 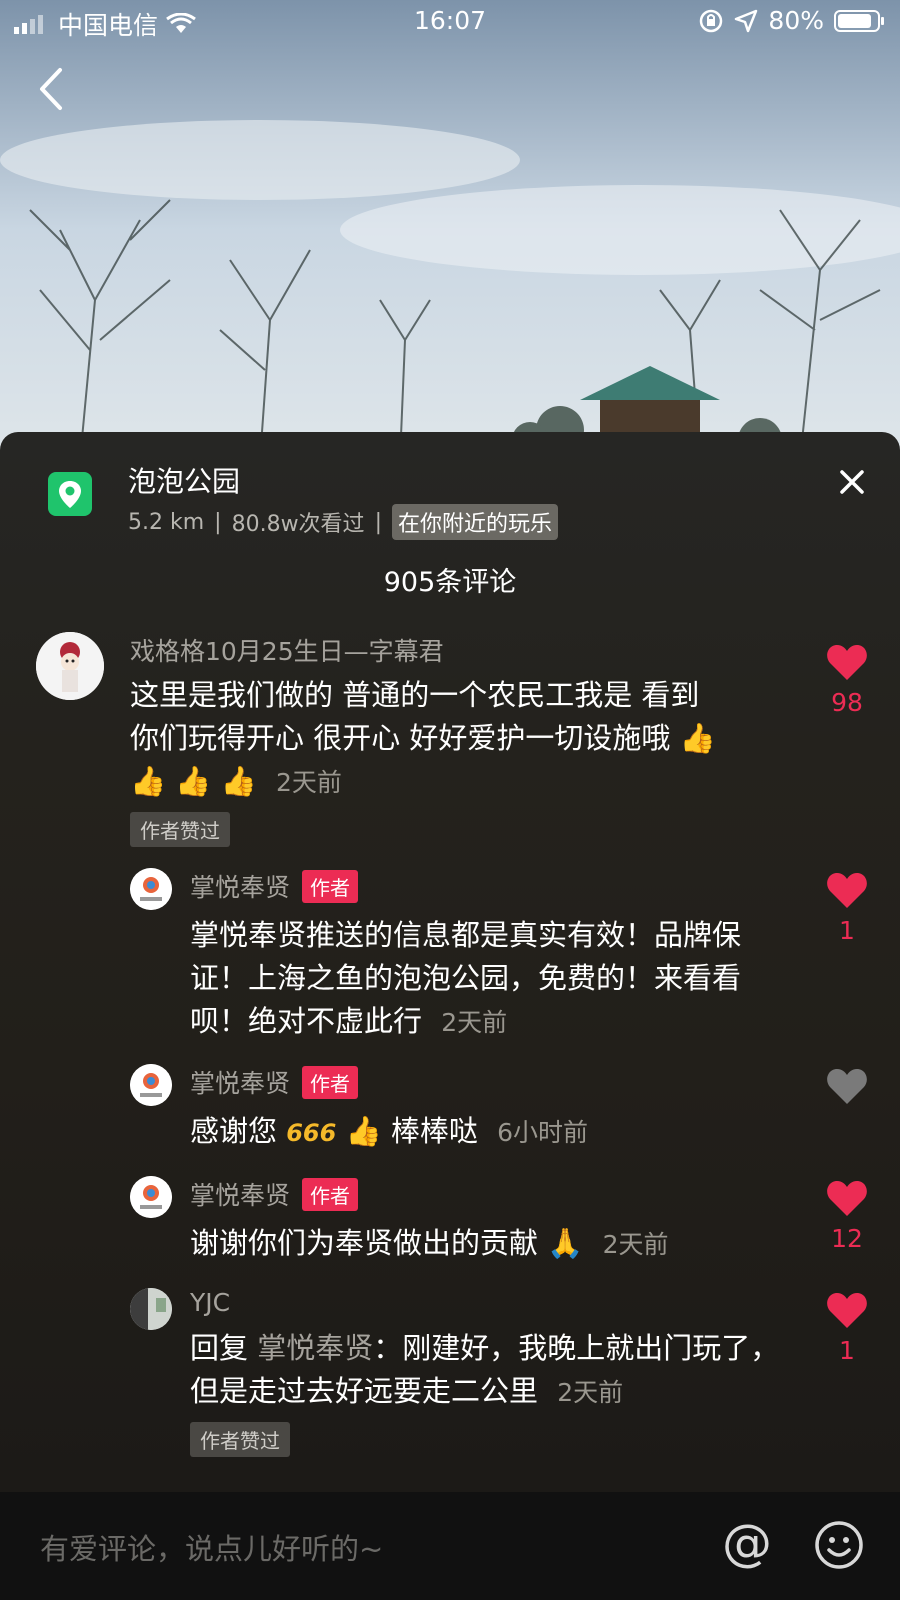 I want to click on rotation-lock-icon, so click(x=711, y=20).